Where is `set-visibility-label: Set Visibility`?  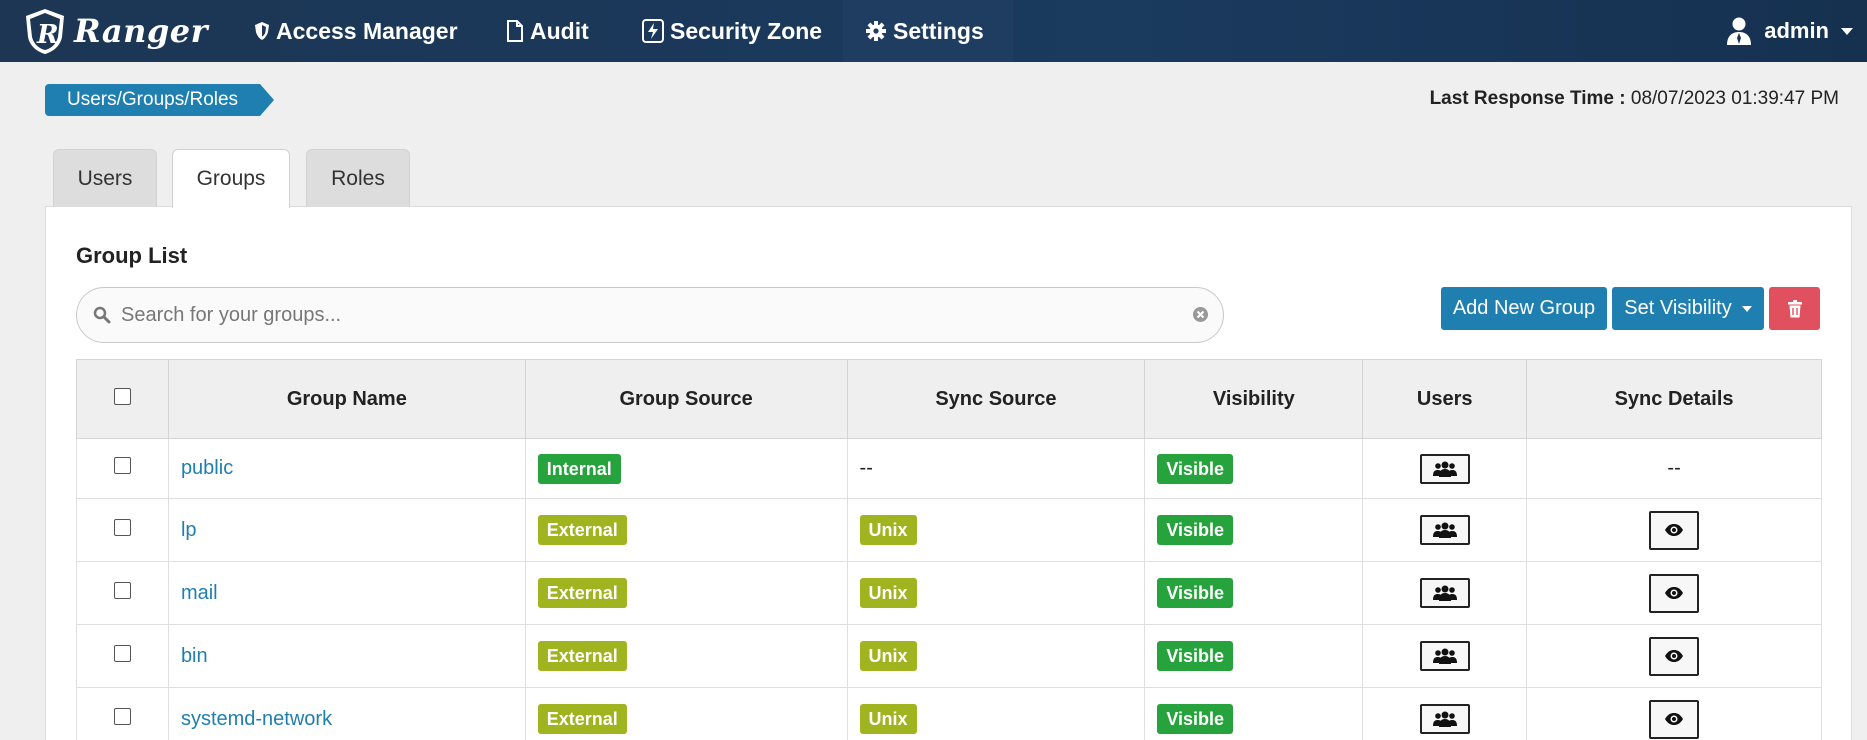
set-visibility-label: Set Visibility is located at coordinates (1678, 308).